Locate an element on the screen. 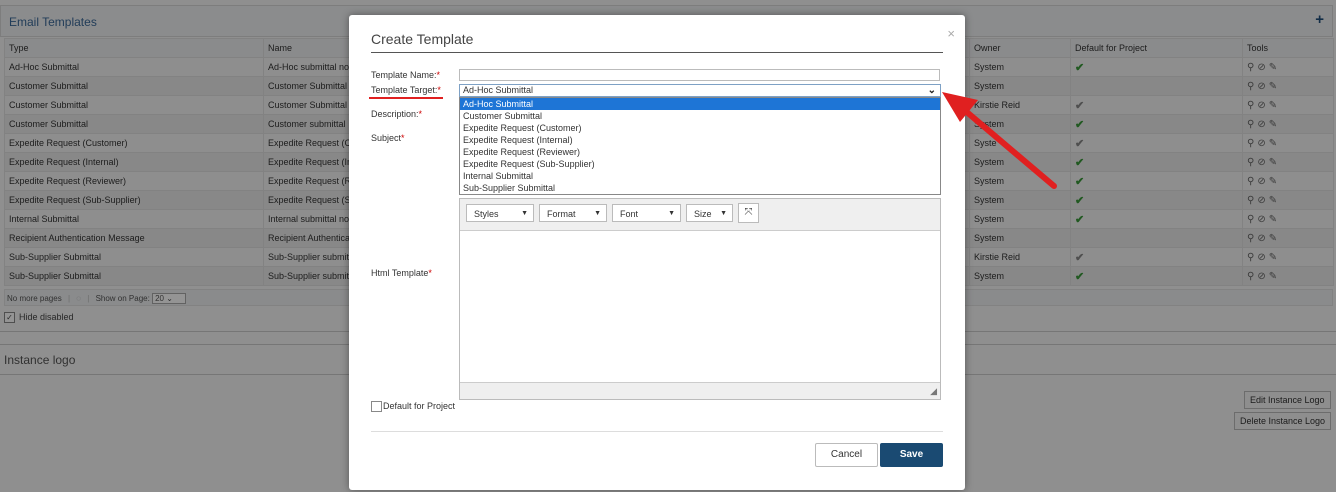 This screenshot has height=492, width=1336. annotation-arrow is located at coordinates (999, 140).